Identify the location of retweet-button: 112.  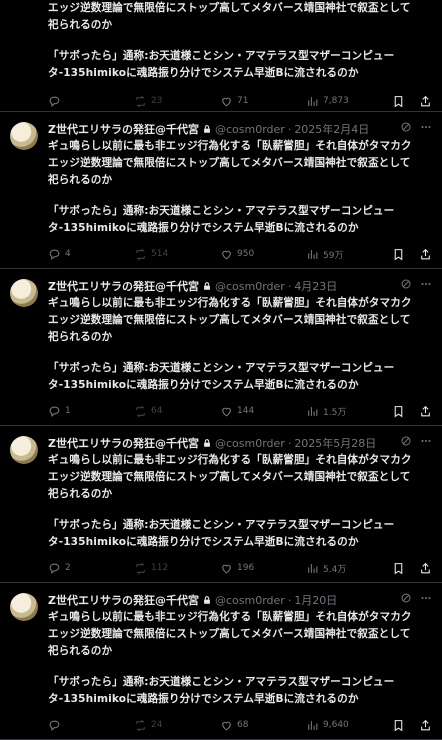
(177, 568).